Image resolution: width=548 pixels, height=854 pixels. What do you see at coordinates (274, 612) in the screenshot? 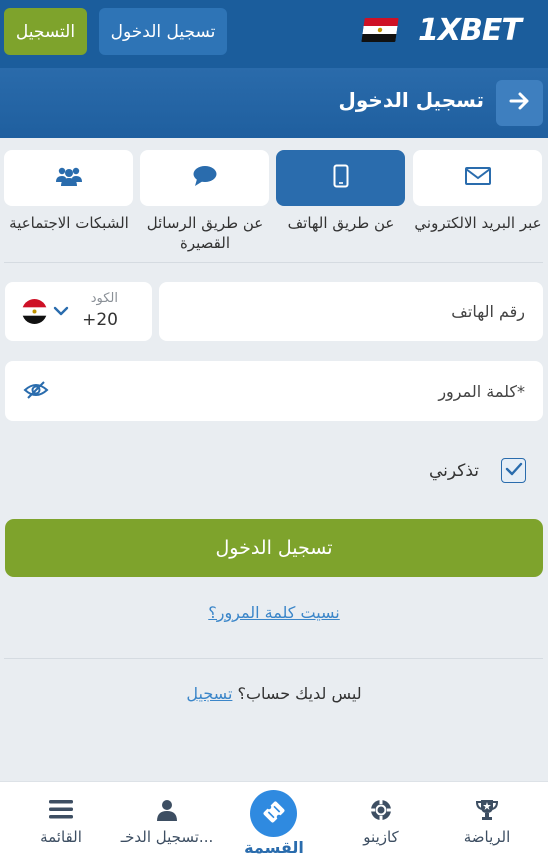
I see `forgot-password-link: نسيت كلمة المرور؟` at bounding box center [274, 612].